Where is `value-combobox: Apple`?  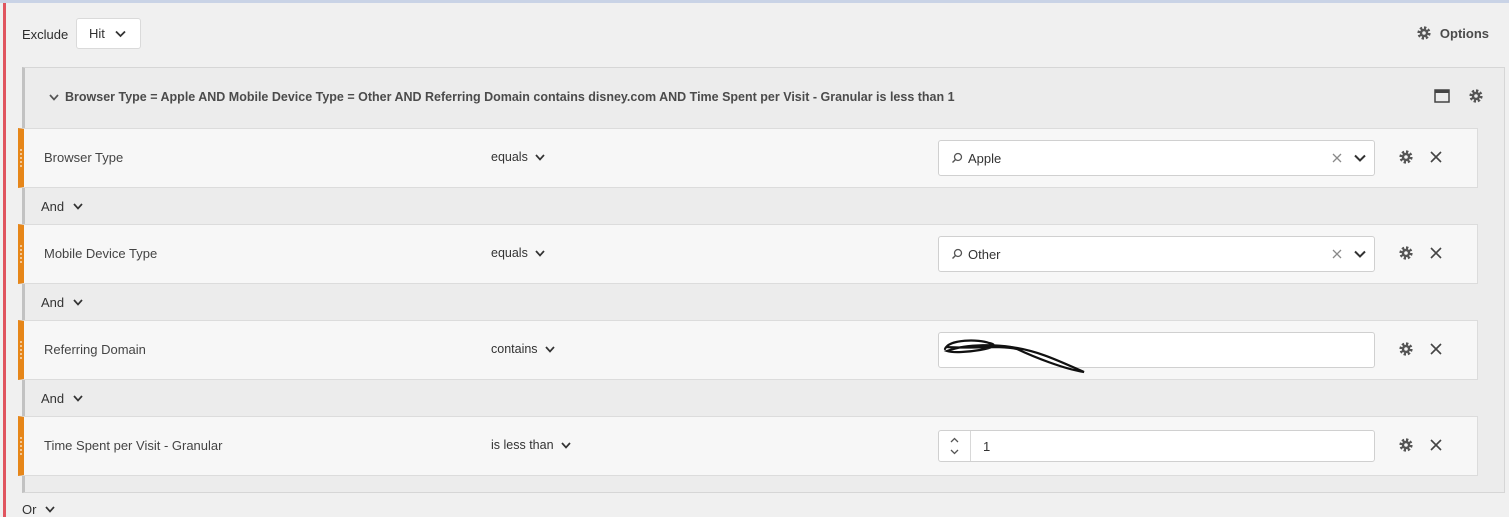
value-combobox: Apple is located at coordinates (1156, 158).